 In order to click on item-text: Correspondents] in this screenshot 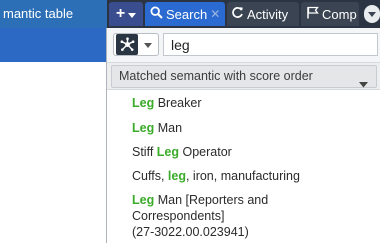, I will do `click(178, 216)`.